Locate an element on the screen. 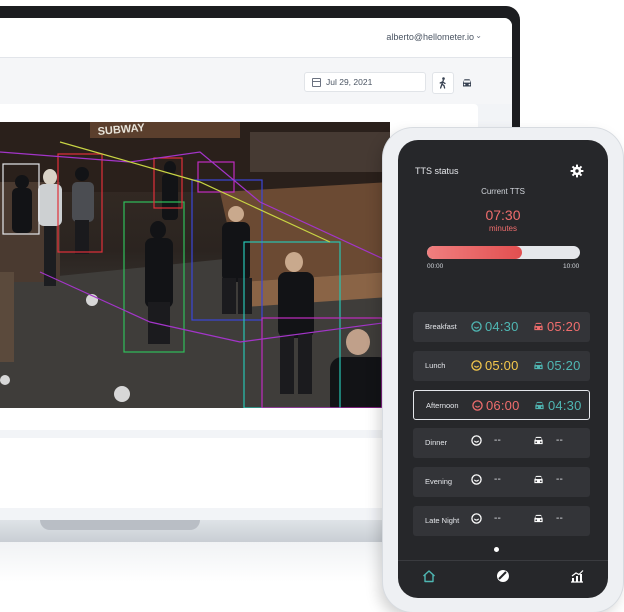 The height and width of the screenshot is (612, 624). walk-in-tts: 04:30 is located at coordinates (495, 326).